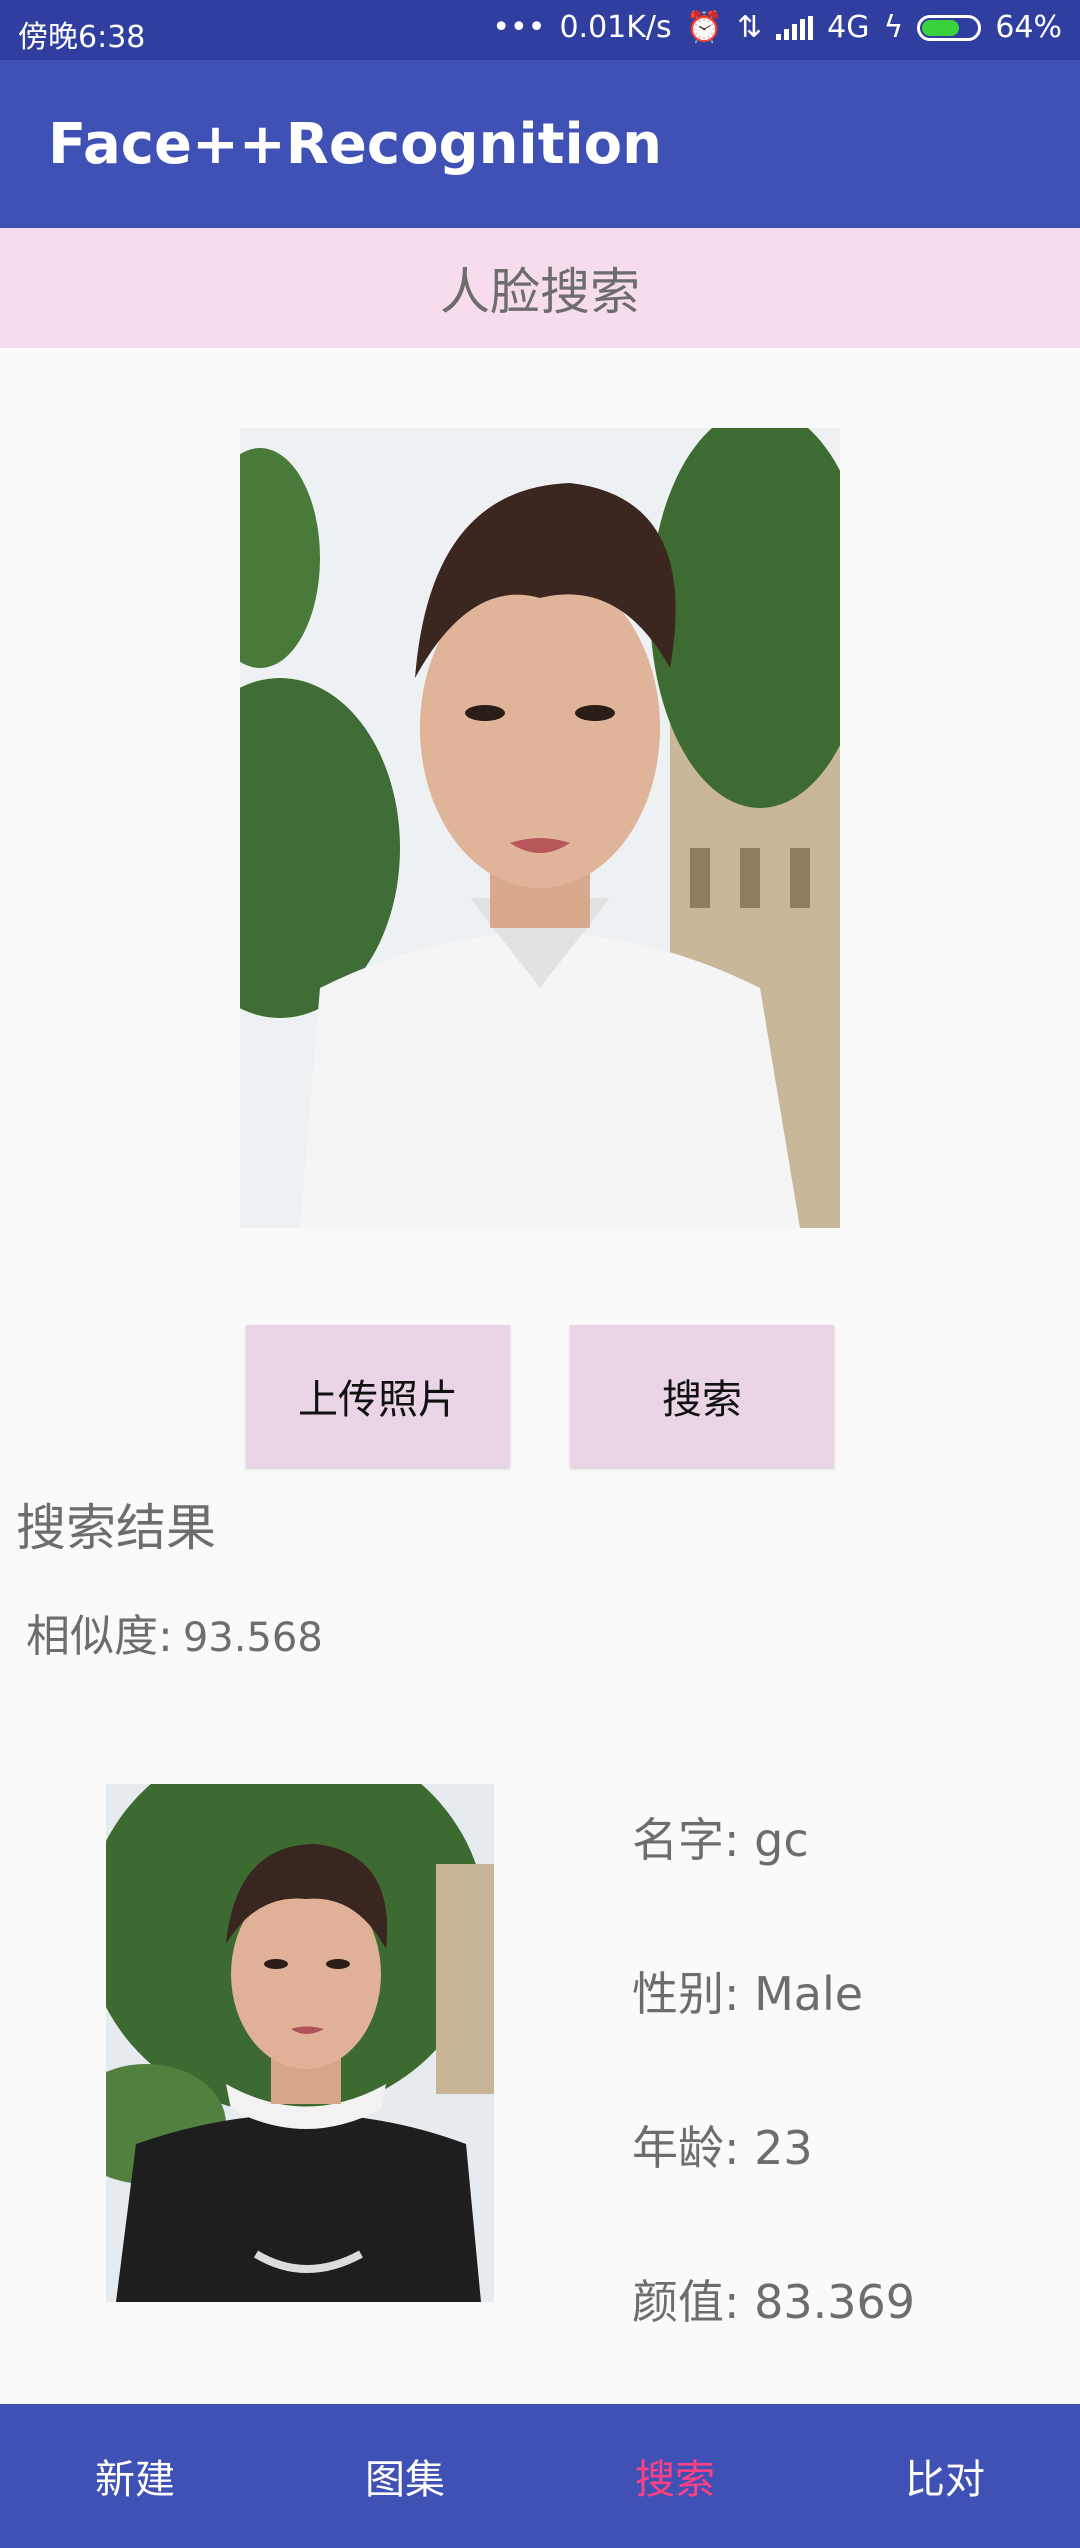 The height and width of the screenshot is (2548, 1080). What do you see at coordinates (82, 37) in the screenshot?
I see `status-time: 傍晚6:38` at bounding box center [82, 37].